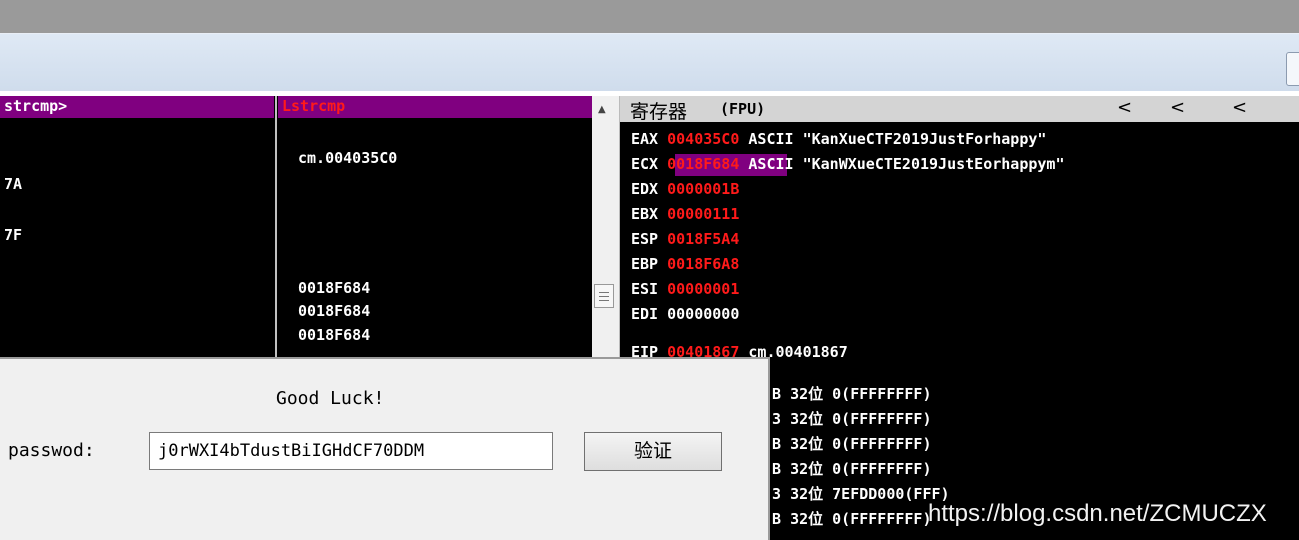 The width and height of the screenshot is (1299, 540). Describe the element at coordinates (351, 451) in the screenshot. I see `password-input` at that location.